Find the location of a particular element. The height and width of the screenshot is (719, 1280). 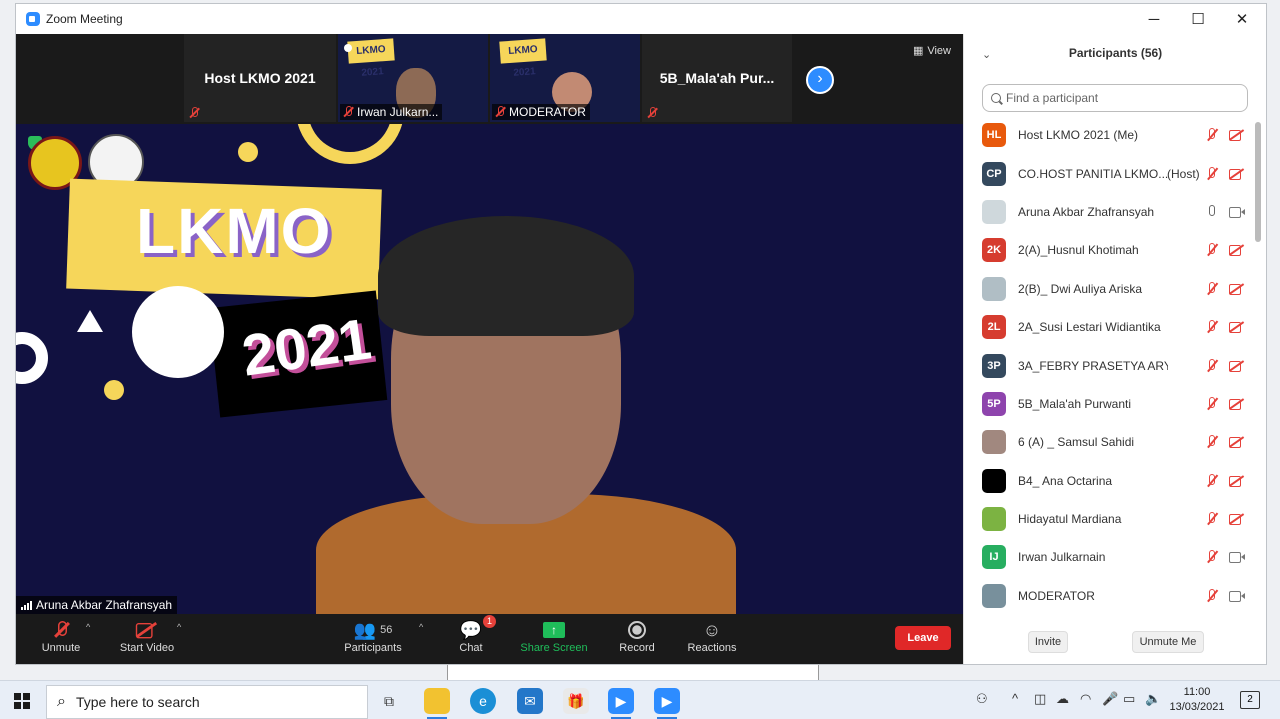

share-screen-button: ↑ Share Screen is located at coordinates (554, 639).